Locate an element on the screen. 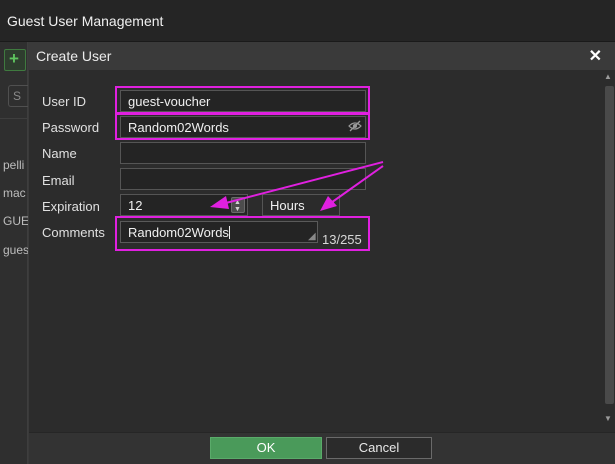 This screenshot has height=464, width=615. dialog-footer: OK Cancel is located at coordinates (322, 448).